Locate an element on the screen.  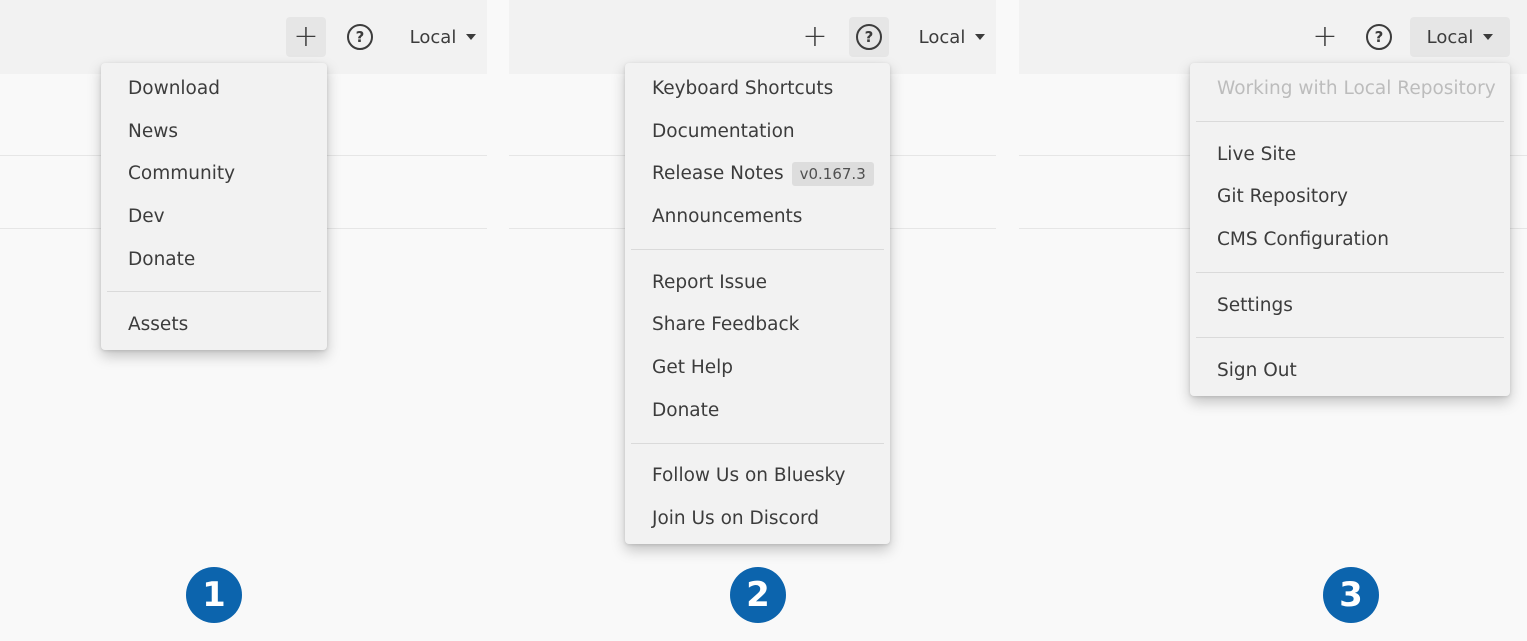
step-badge-2: 2 is located at coordinates (758, 595).